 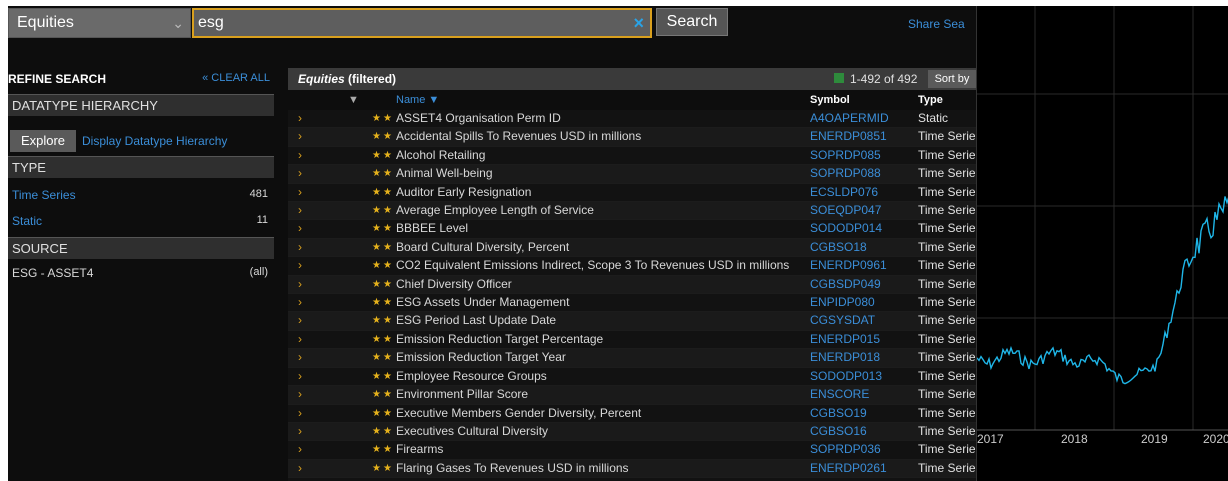 What do you see at coordinates (603, 479) in the screenshot?
I see `result-name: Fossil Fuel Divestment Policy` at bounding box center [603, 479].